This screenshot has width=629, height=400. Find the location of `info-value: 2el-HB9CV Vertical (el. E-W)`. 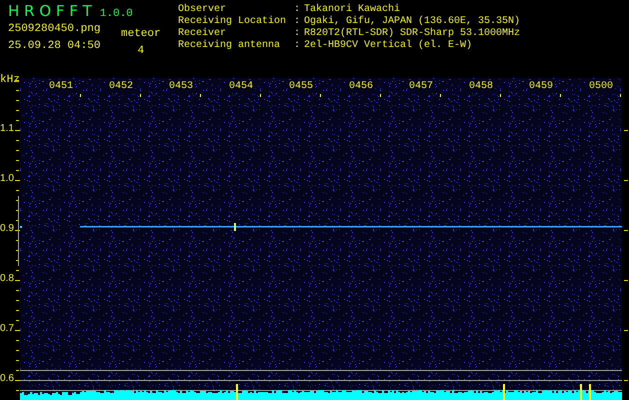

info-value: 2el-HB9CV Vertical (el. E-W) is located at coordinates (388, 45).